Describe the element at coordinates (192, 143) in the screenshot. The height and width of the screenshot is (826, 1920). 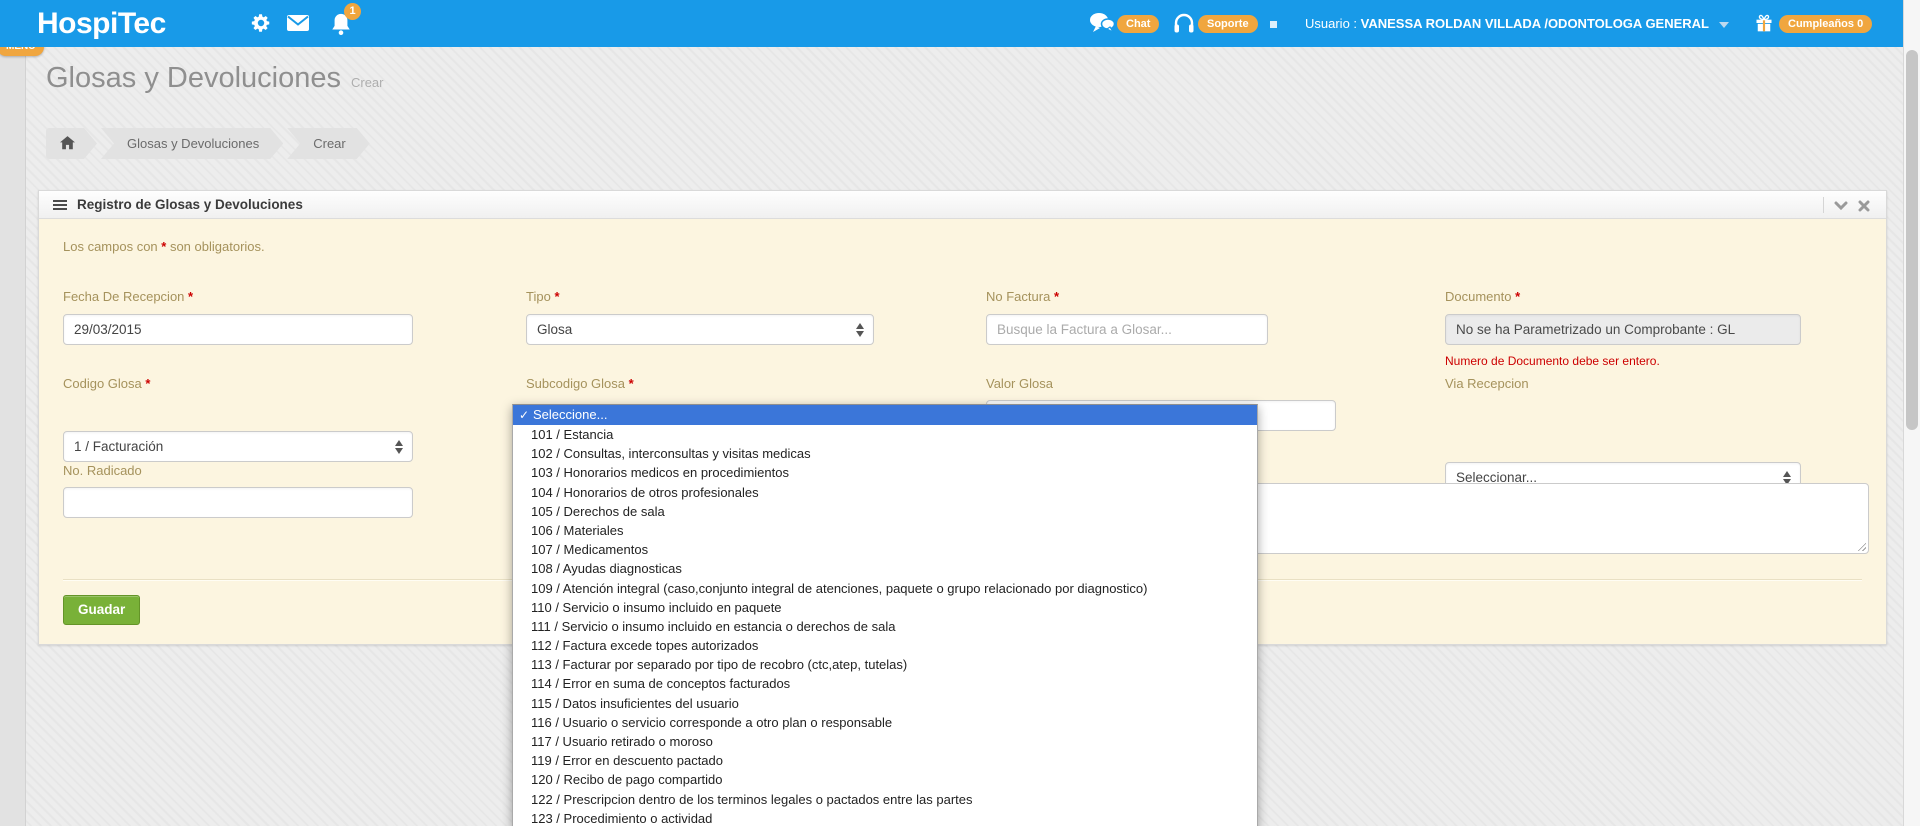
I see `breadcrumb-item: Glosas y Devoluciones` at that location.